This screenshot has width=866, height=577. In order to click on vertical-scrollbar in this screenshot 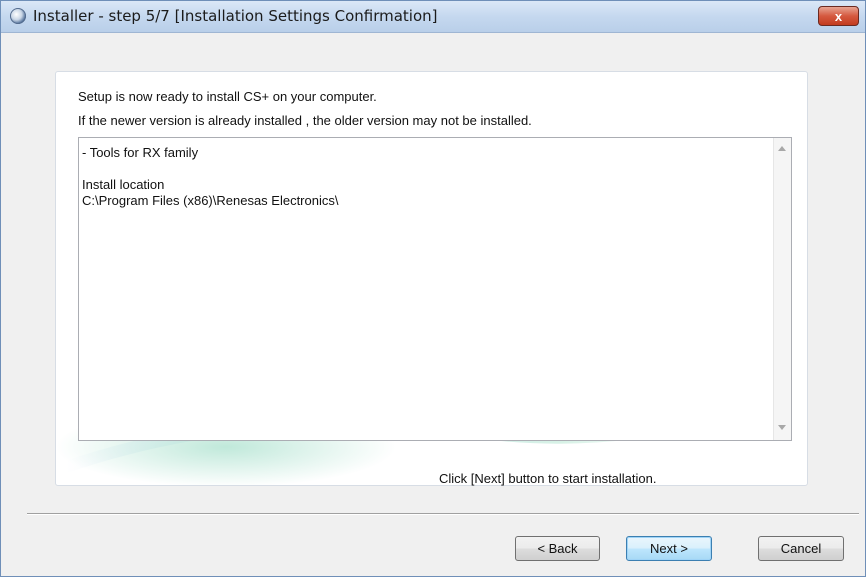, I will do `click(782, 289)`.